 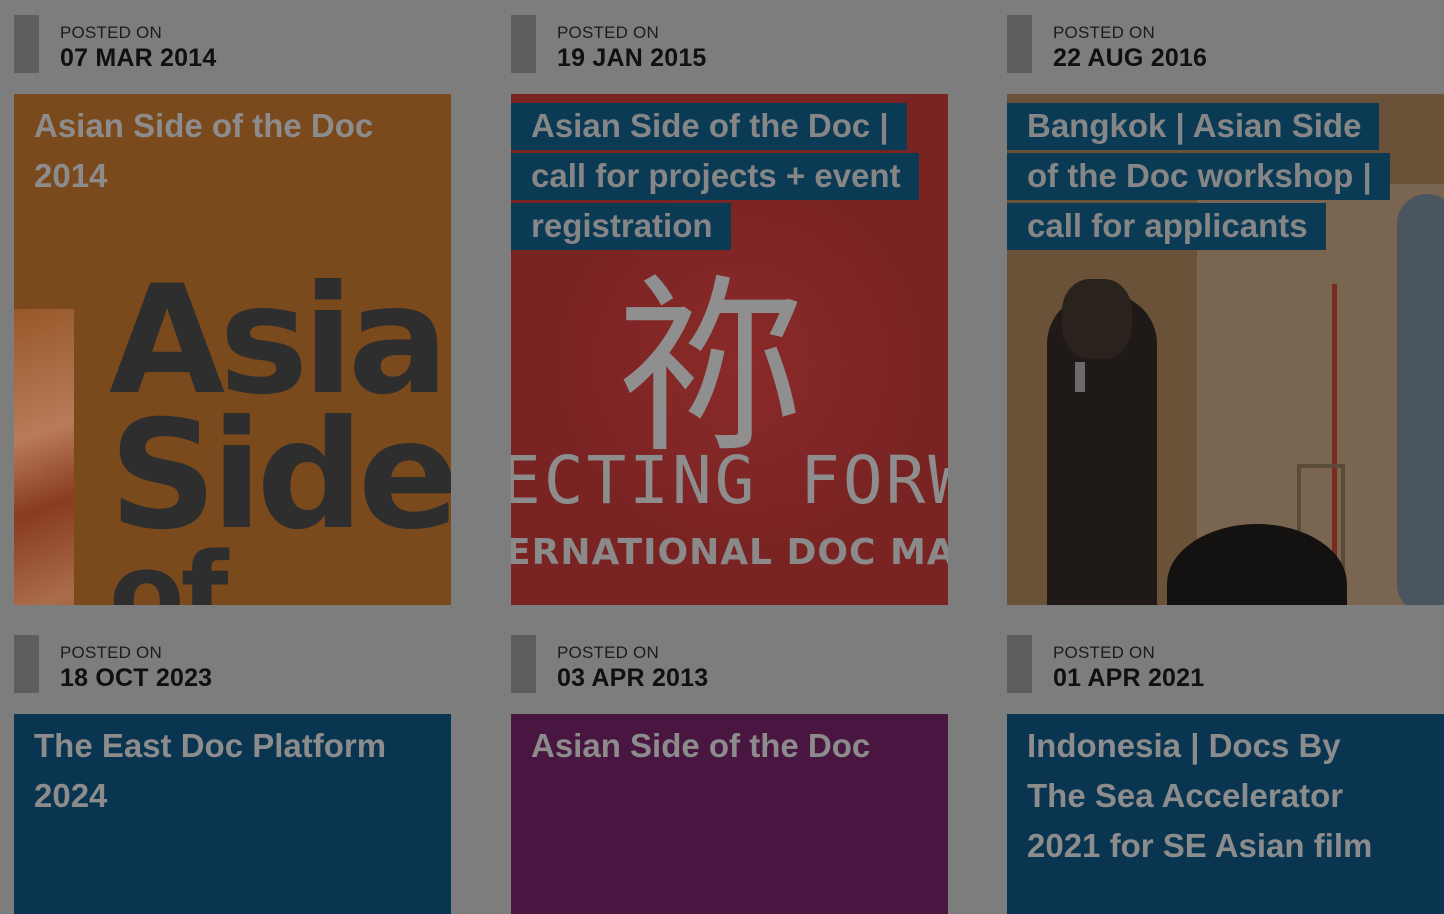 What do you see at coordinates (1184, 745) in the screenshot?
I see `post-title-line: Indonesia | Docs By` at bounding box center [1184, 745].